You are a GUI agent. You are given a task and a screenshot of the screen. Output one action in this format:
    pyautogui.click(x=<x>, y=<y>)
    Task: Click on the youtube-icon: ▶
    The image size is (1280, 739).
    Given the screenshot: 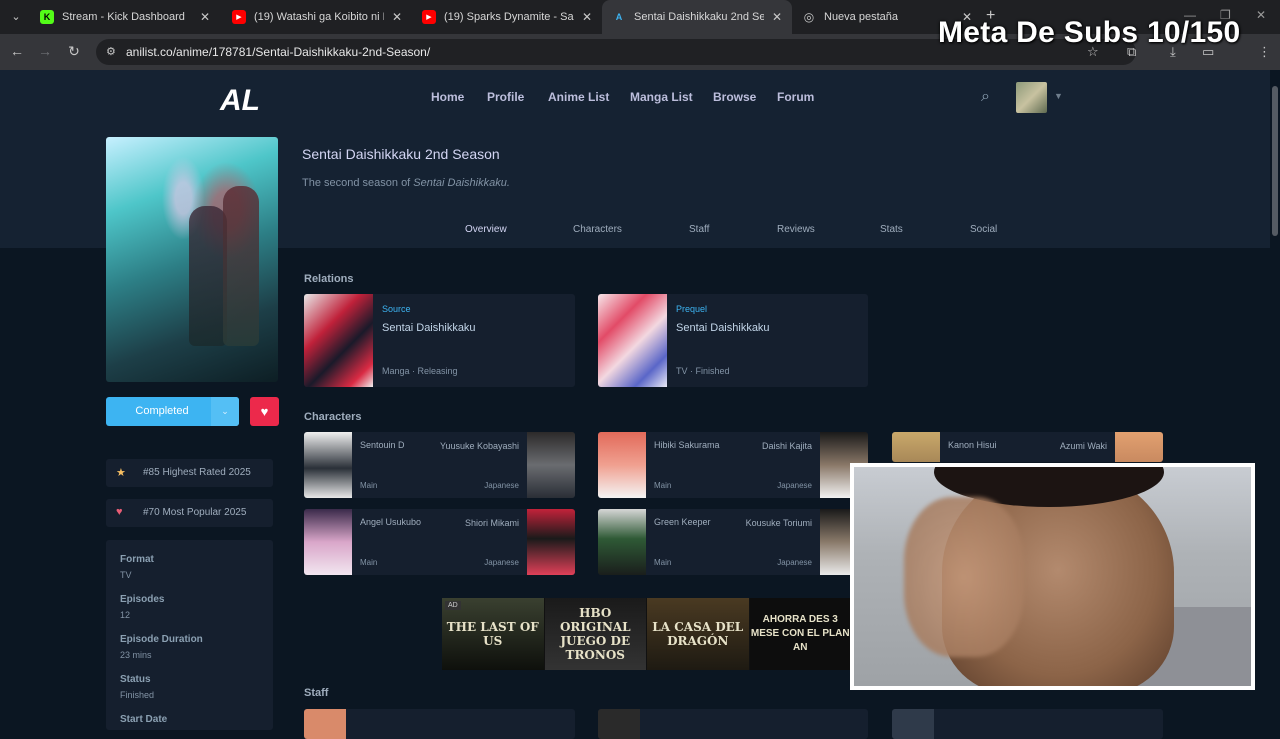 What is the action you would take?
    pyautogui.click(x=239, y=17)
    